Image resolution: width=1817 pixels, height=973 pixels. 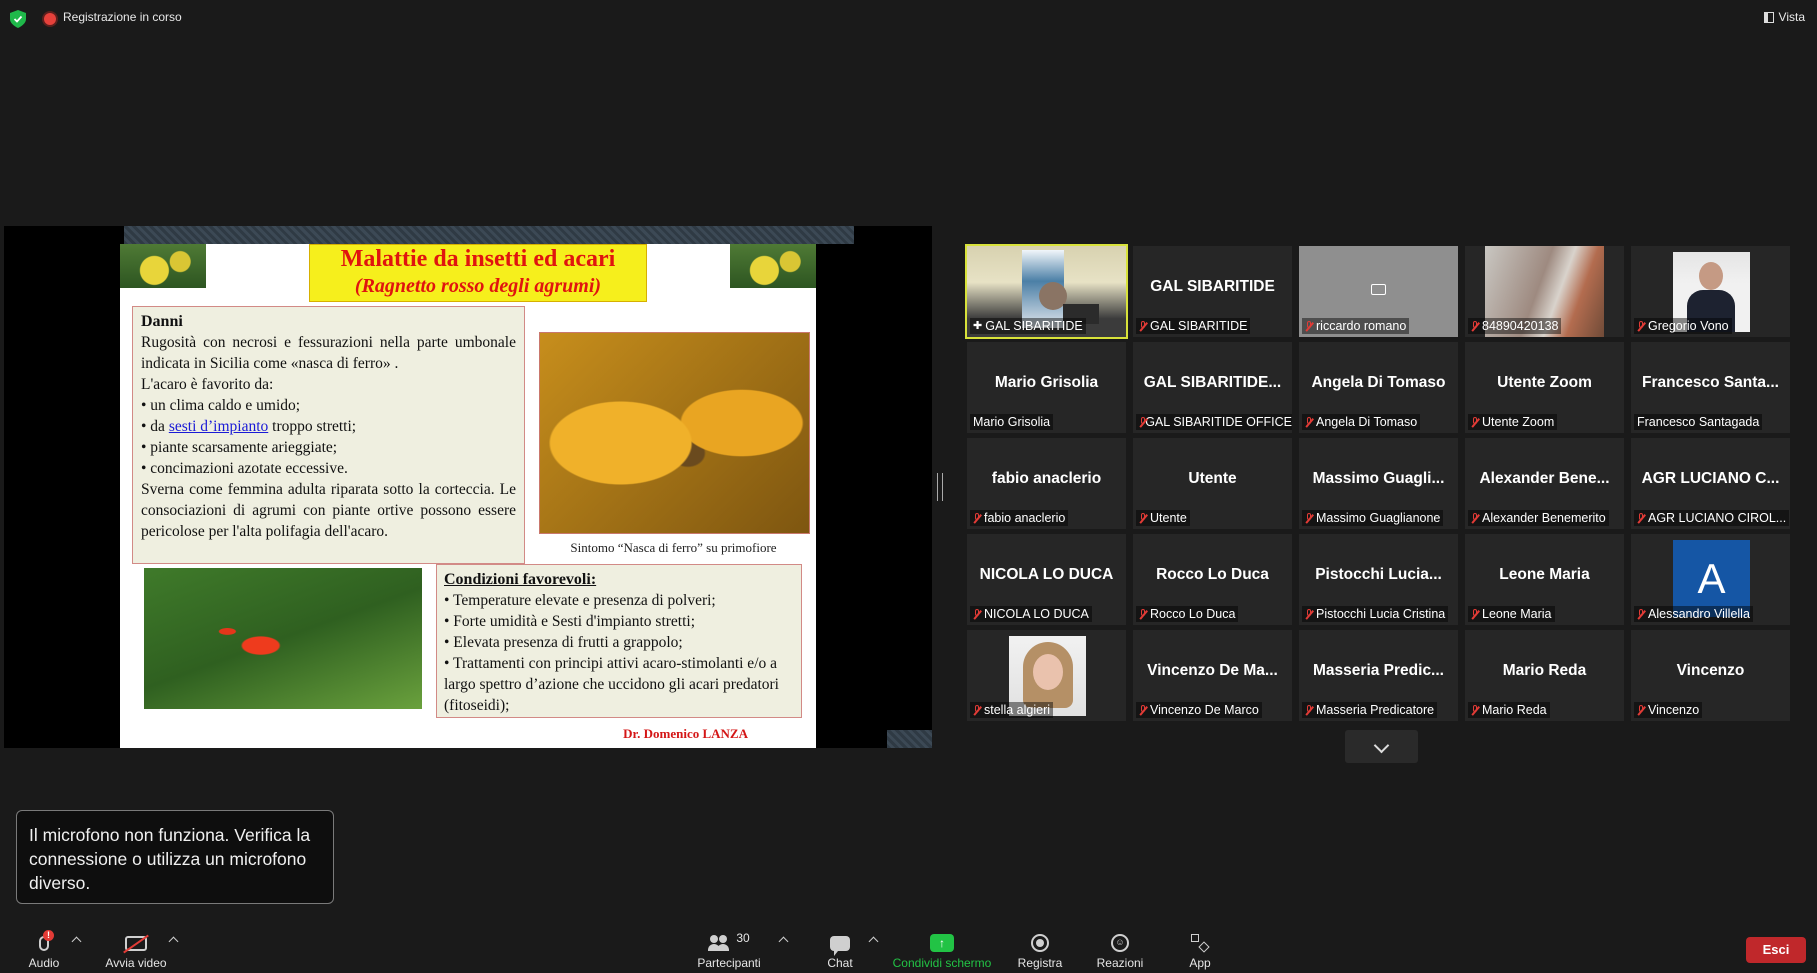 I want to click on participant-tile: GAL SIBARITIDE GAL SIBARITIDE, so click(x=1212, y=291).